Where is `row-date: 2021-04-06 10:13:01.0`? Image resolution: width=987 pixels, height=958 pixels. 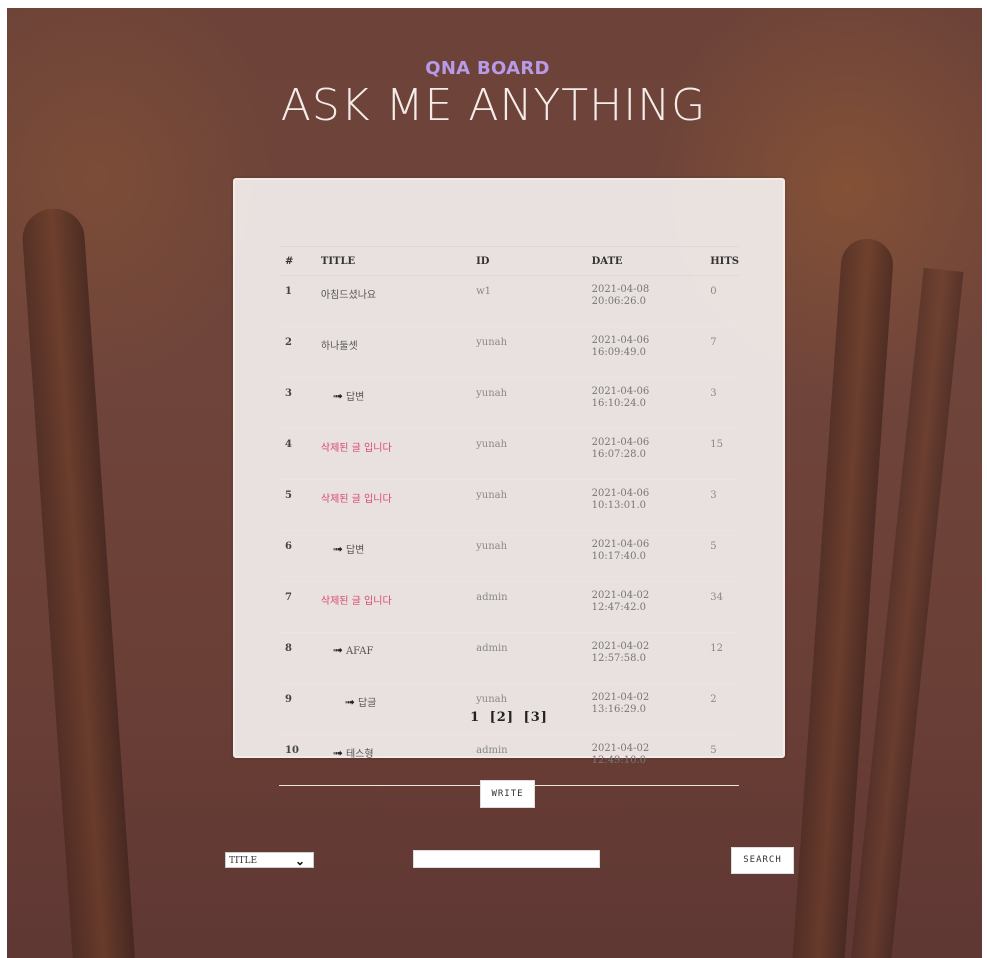
row-date: 2021-04-06 10:13:01.0 is located at coordinates (645, 505).